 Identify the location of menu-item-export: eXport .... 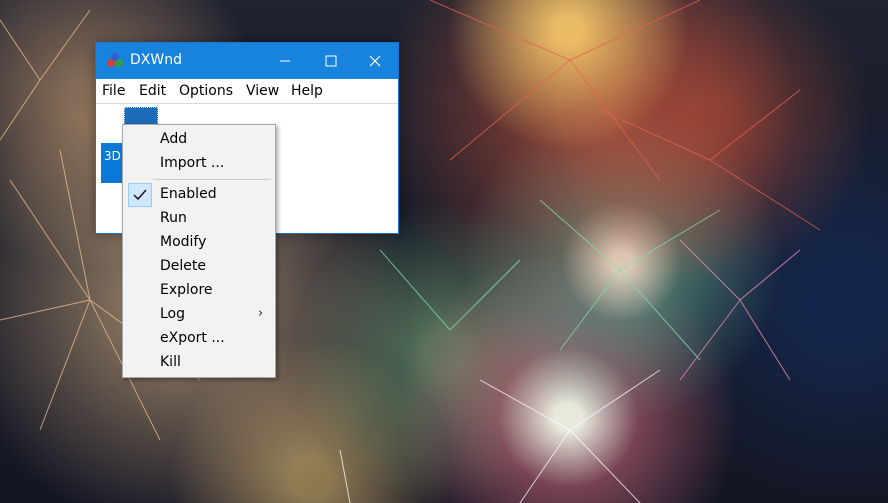
(199, 339).